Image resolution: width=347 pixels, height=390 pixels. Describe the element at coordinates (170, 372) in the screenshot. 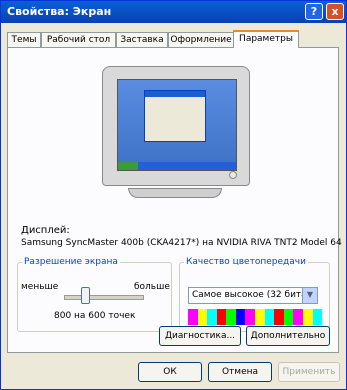

I see `ok-button: ОК` at that location.